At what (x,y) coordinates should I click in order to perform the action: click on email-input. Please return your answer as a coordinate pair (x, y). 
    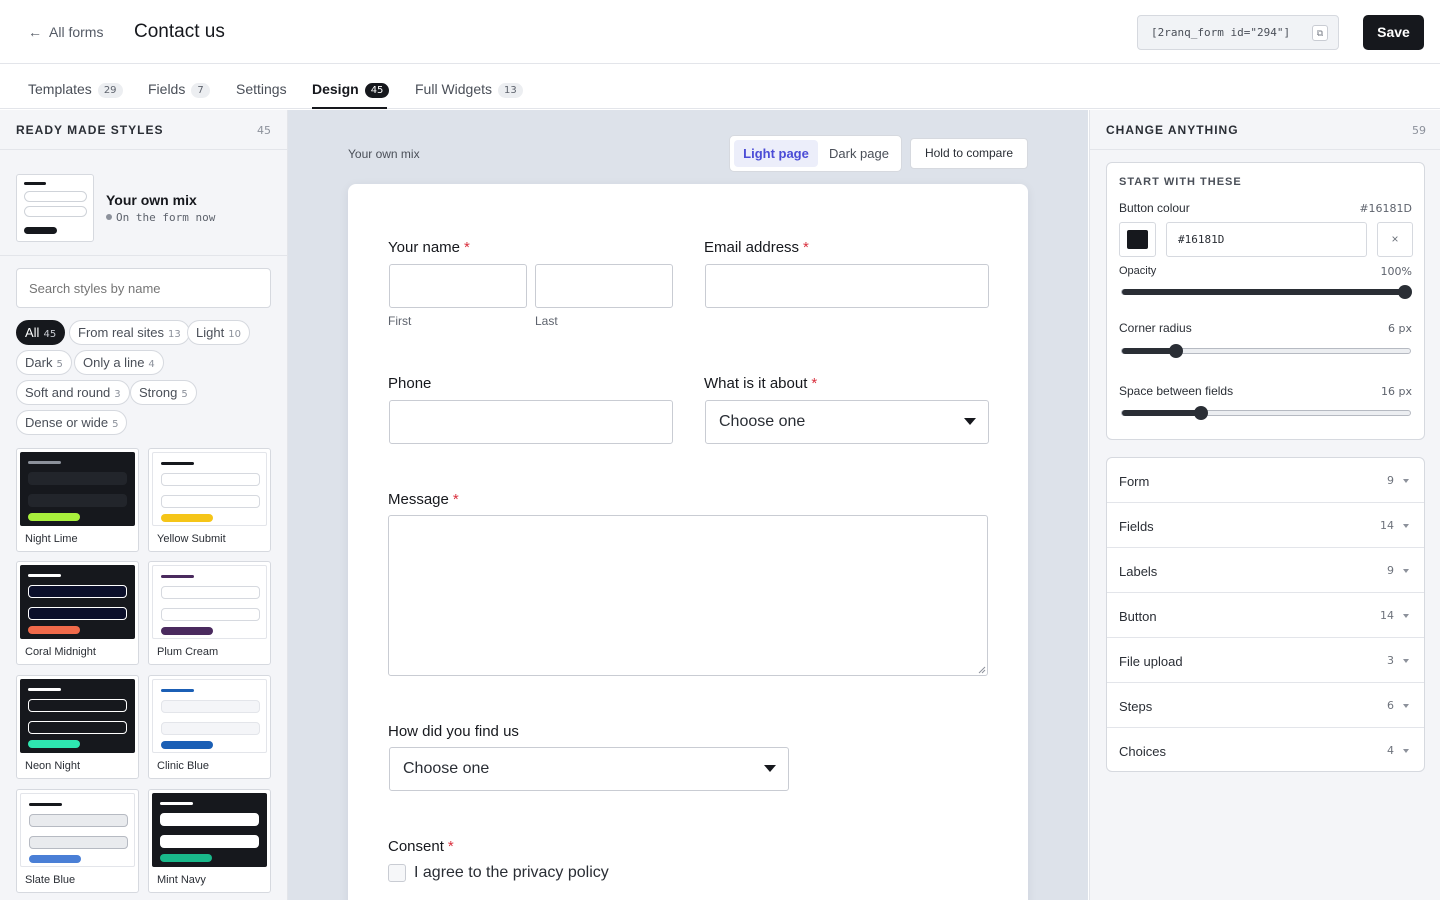
    Looking at the image, I should click on (847, 286).